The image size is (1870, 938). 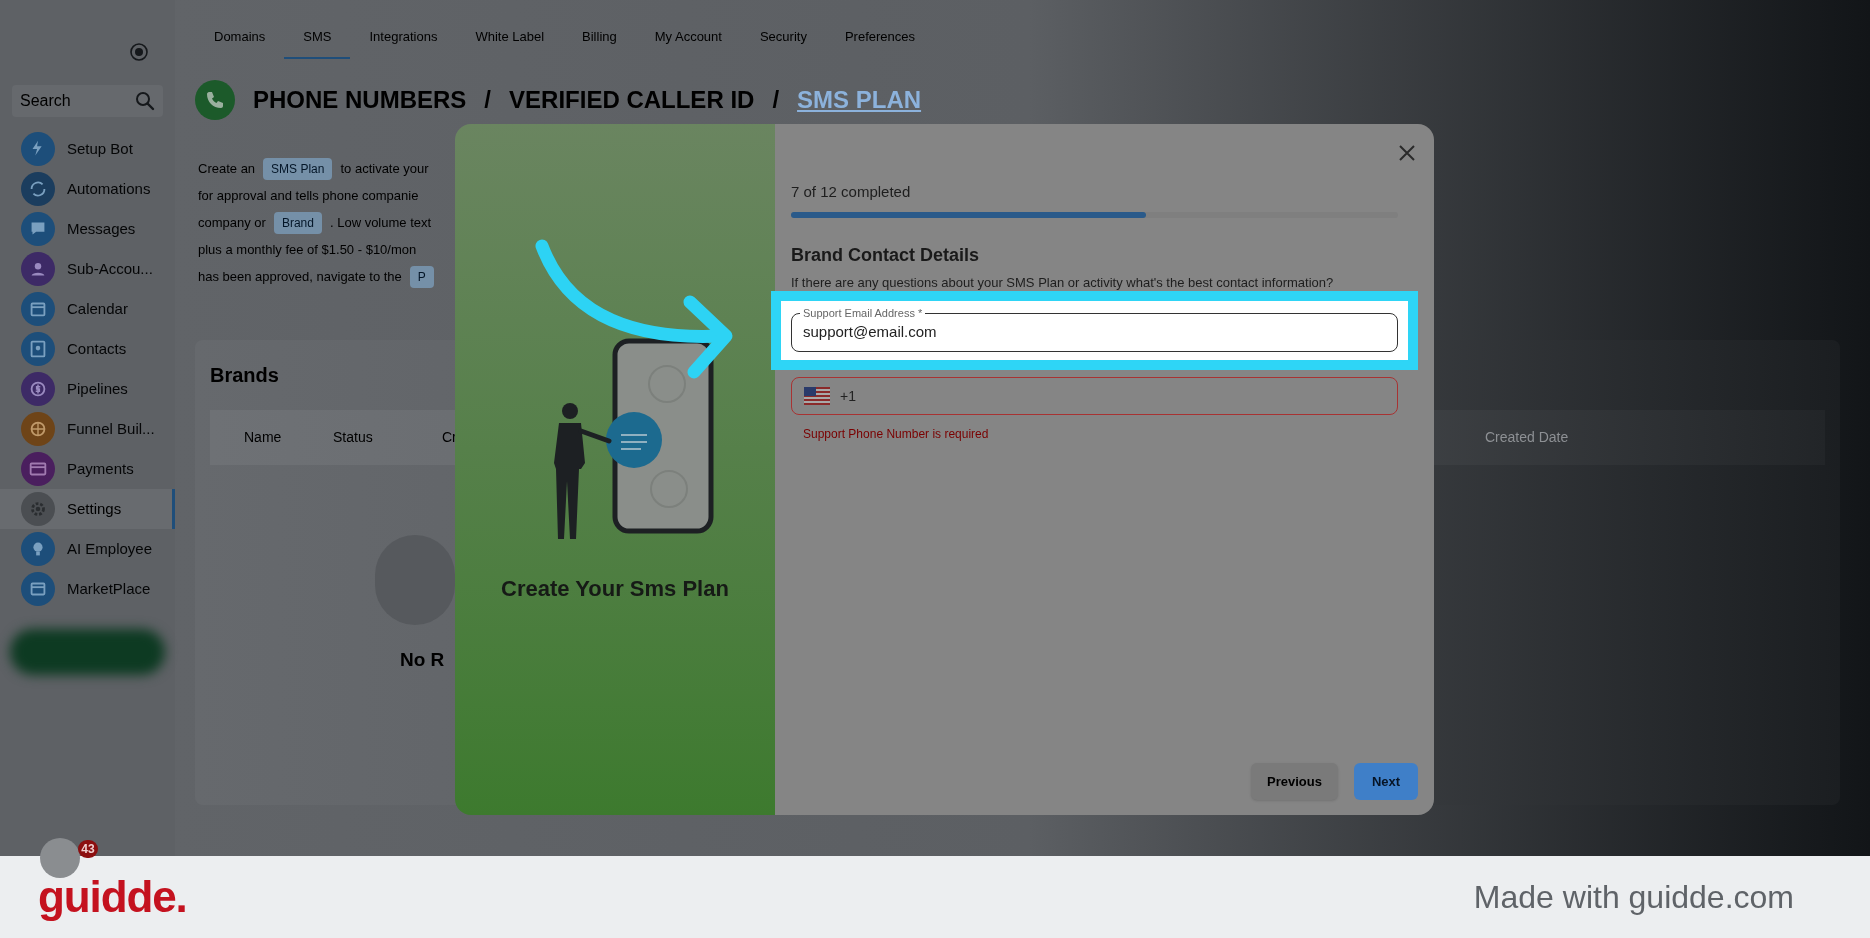 I want to click on description-text: Create an, so click(x=227, y=169).